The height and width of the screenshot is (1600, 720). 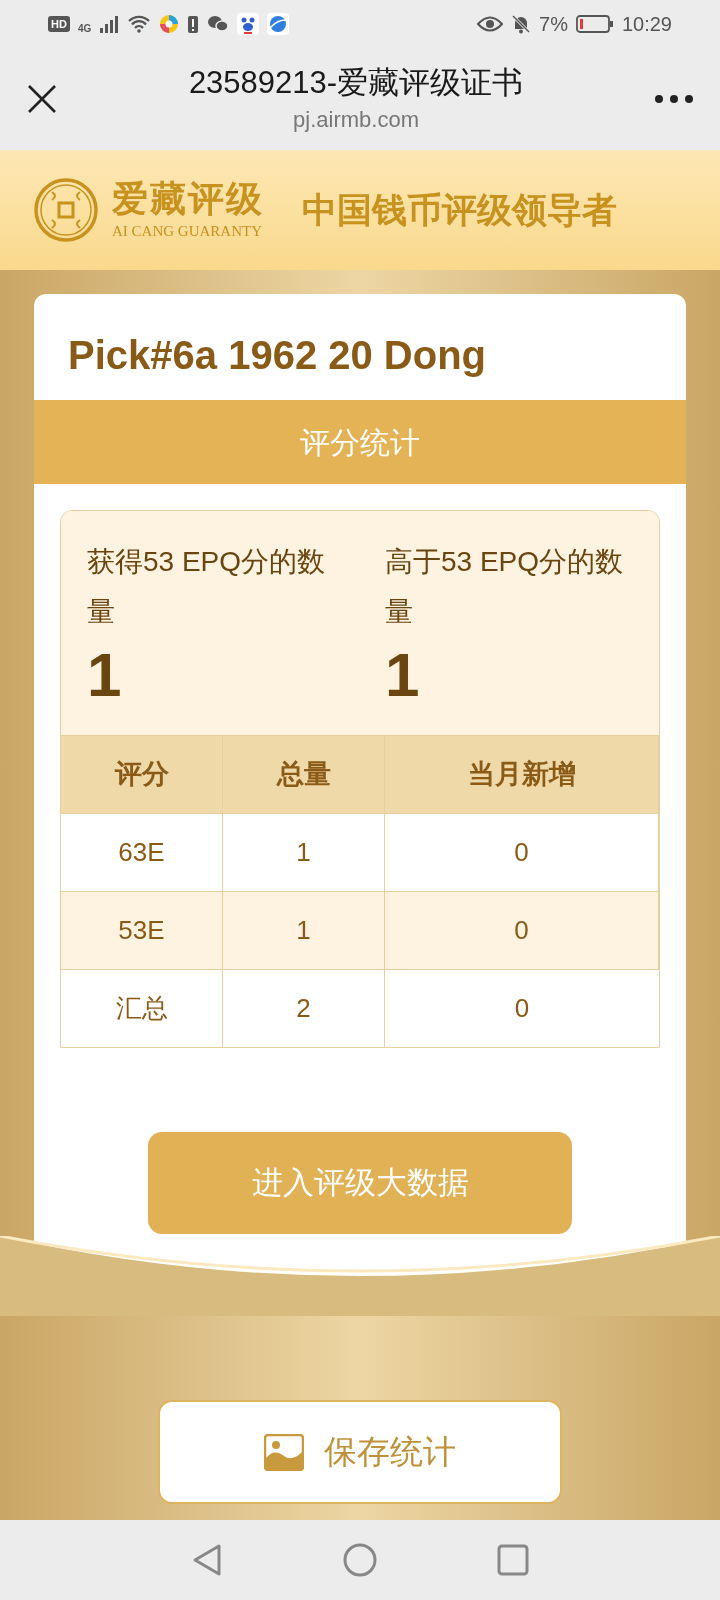 What do you see at coordinates (59, 24) in the screenshot?
I see `hd-indicator: HD` at bounding box center [59, 24].